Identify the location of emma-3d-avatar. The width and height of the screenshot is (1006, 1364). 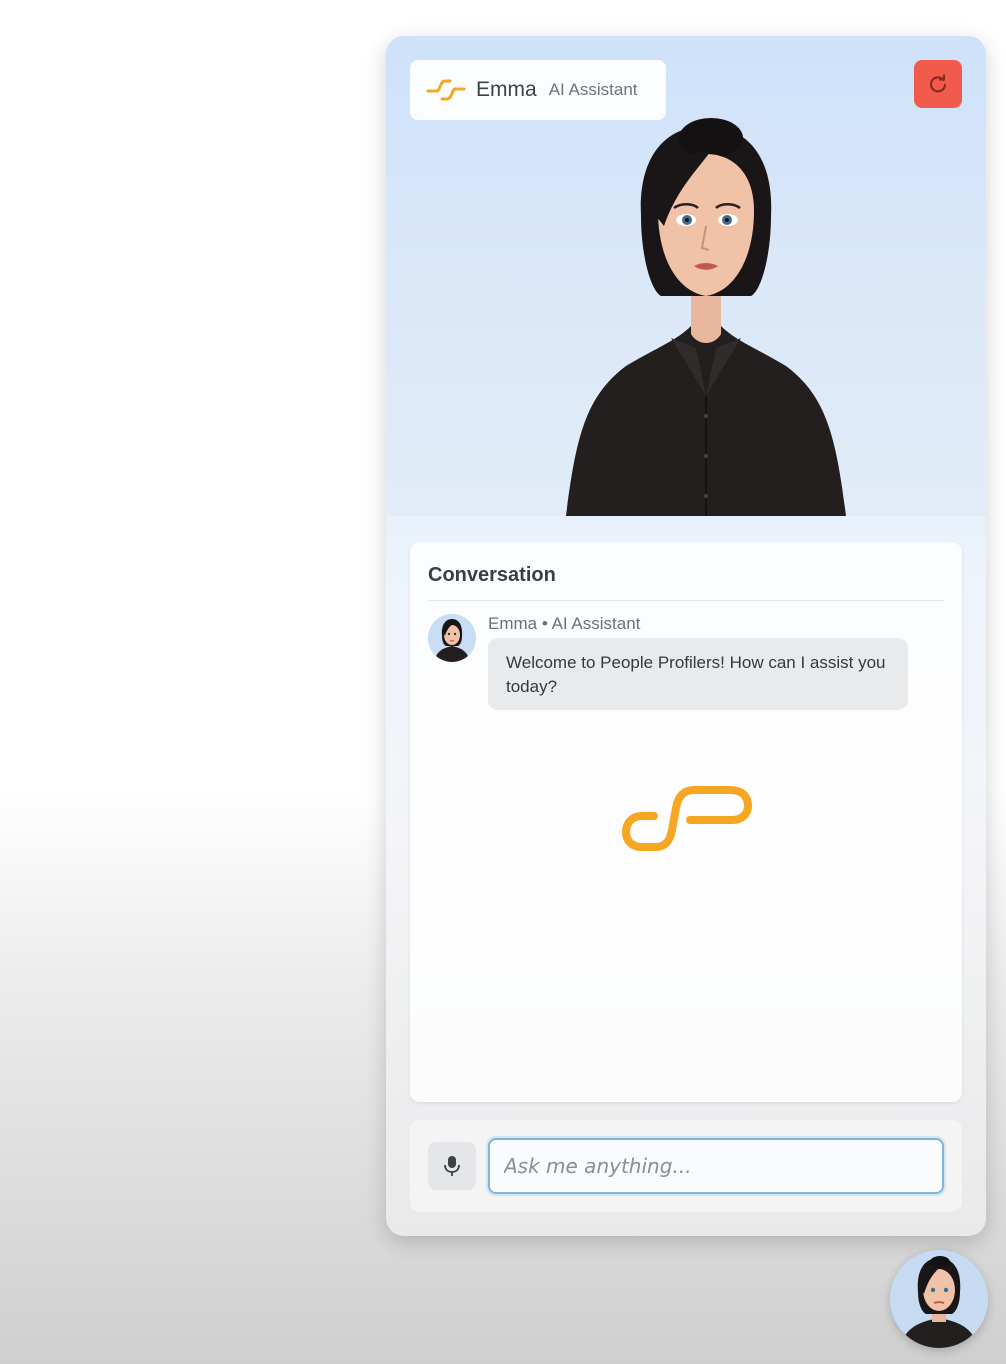
(706, 317).